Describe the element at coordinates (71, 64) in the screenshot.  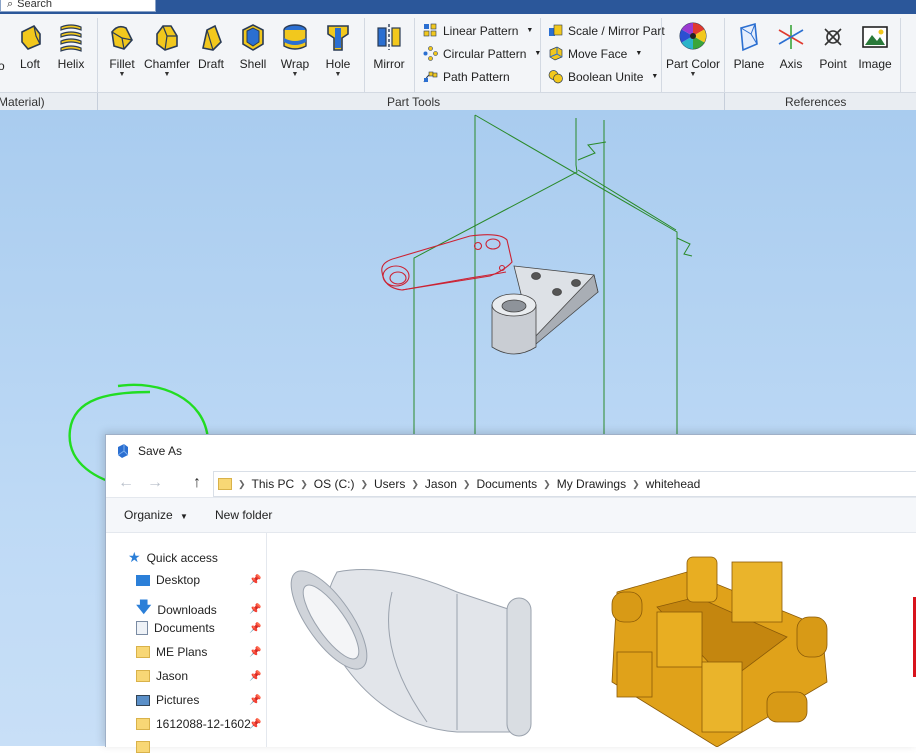
I see `helix-label: Helix` at that location.